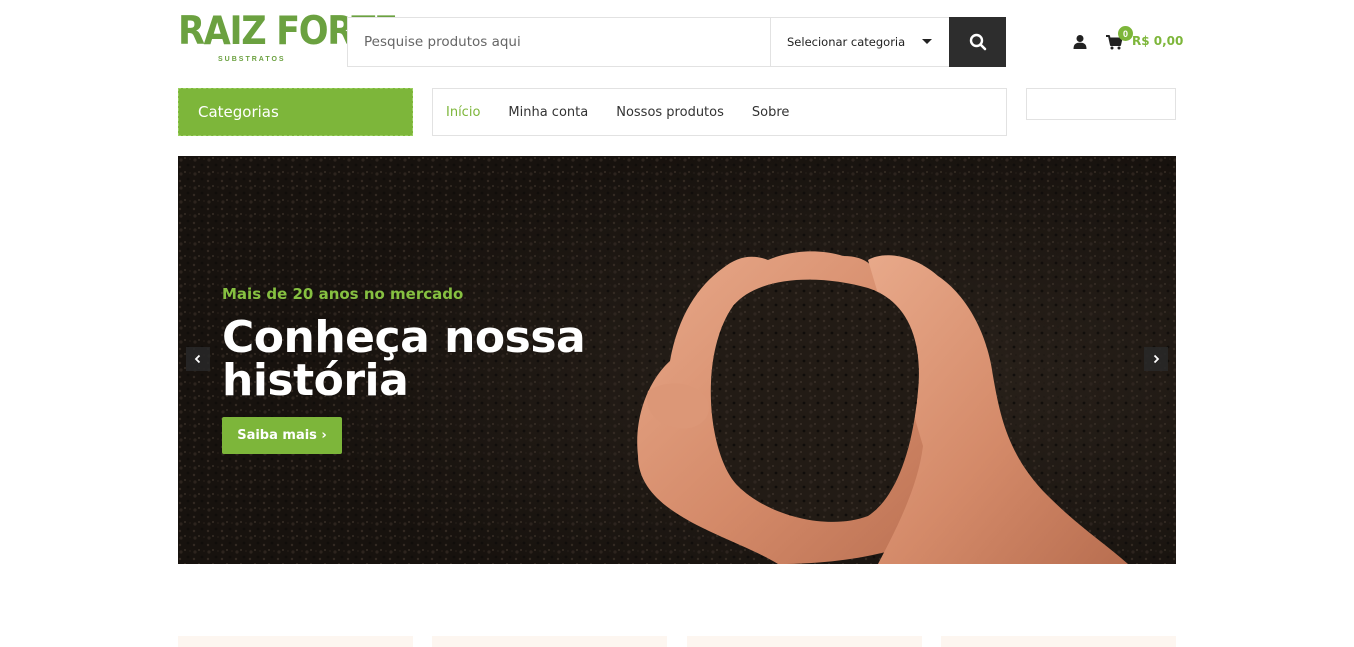  Describe the element at coordinates (1101, 104) in the screenshot. I see `side-box` at that location.